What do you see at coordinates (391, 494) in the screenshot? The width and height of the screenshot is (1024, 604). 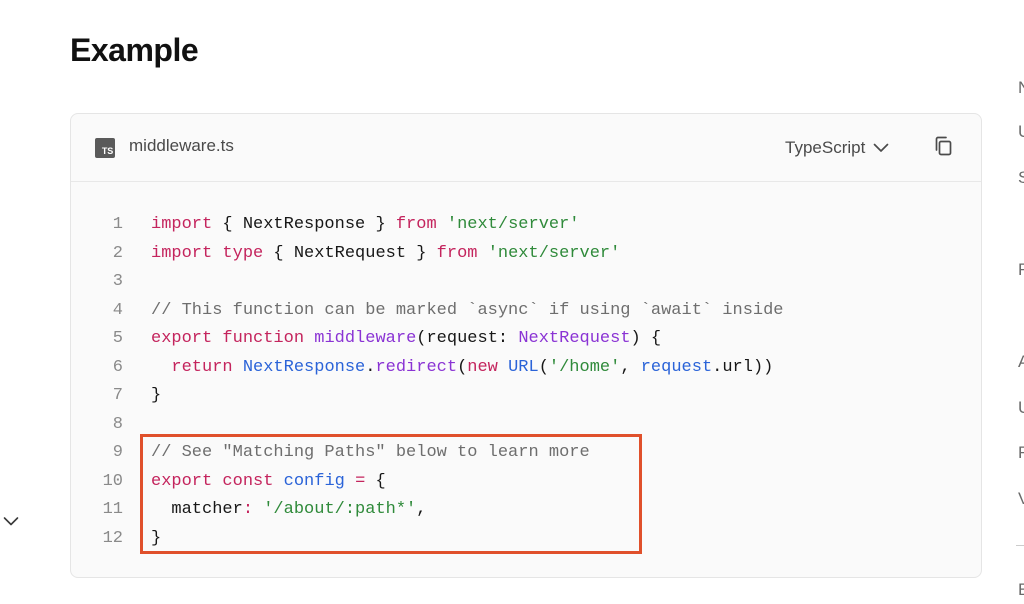 I see `highlight-box` at bounding box center [391, 494].